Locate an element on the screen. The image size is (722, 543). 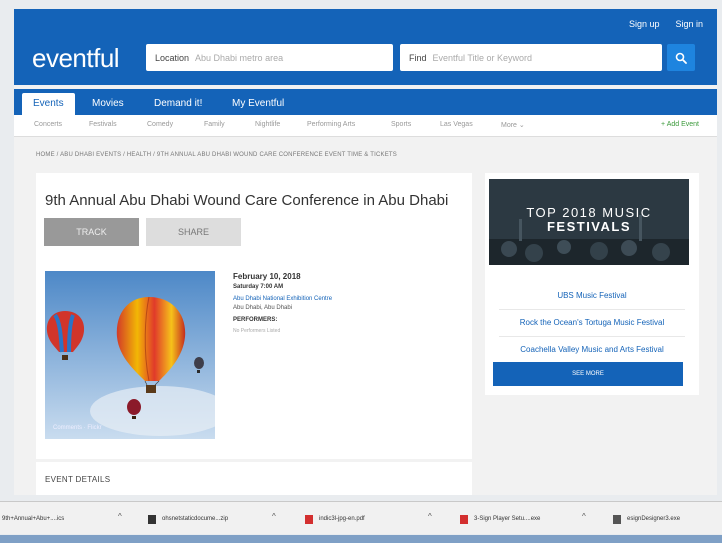
performers-heading: PERFORMERS: is located at coordinates (255, 320).